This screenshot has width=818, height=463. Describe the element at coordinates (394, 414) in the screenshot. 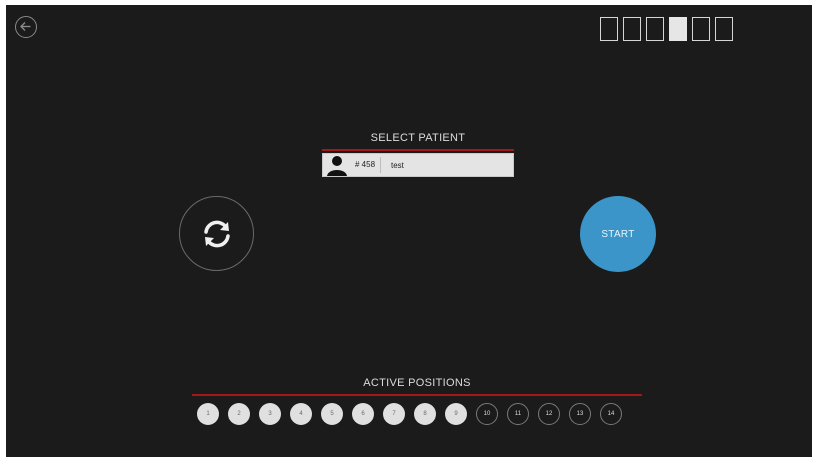

I see `position-toggle-7: 7` at that location.